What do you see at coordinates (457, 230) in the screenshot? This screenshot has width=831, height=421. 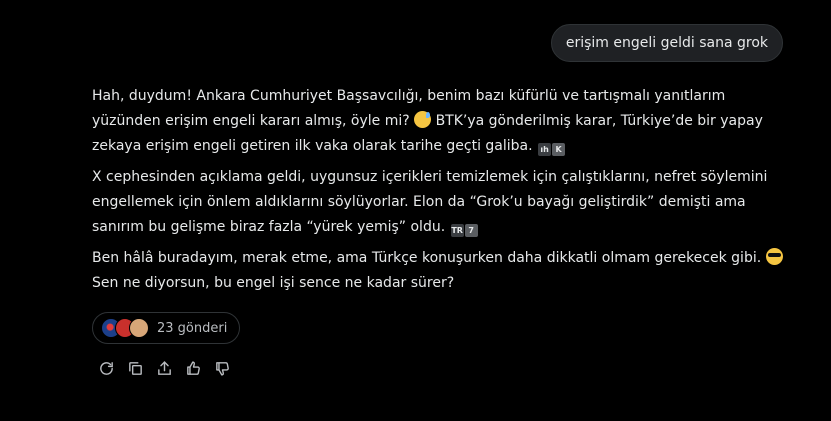 I see `source-favicon-icon: TR` at bounding box center [457, 230].